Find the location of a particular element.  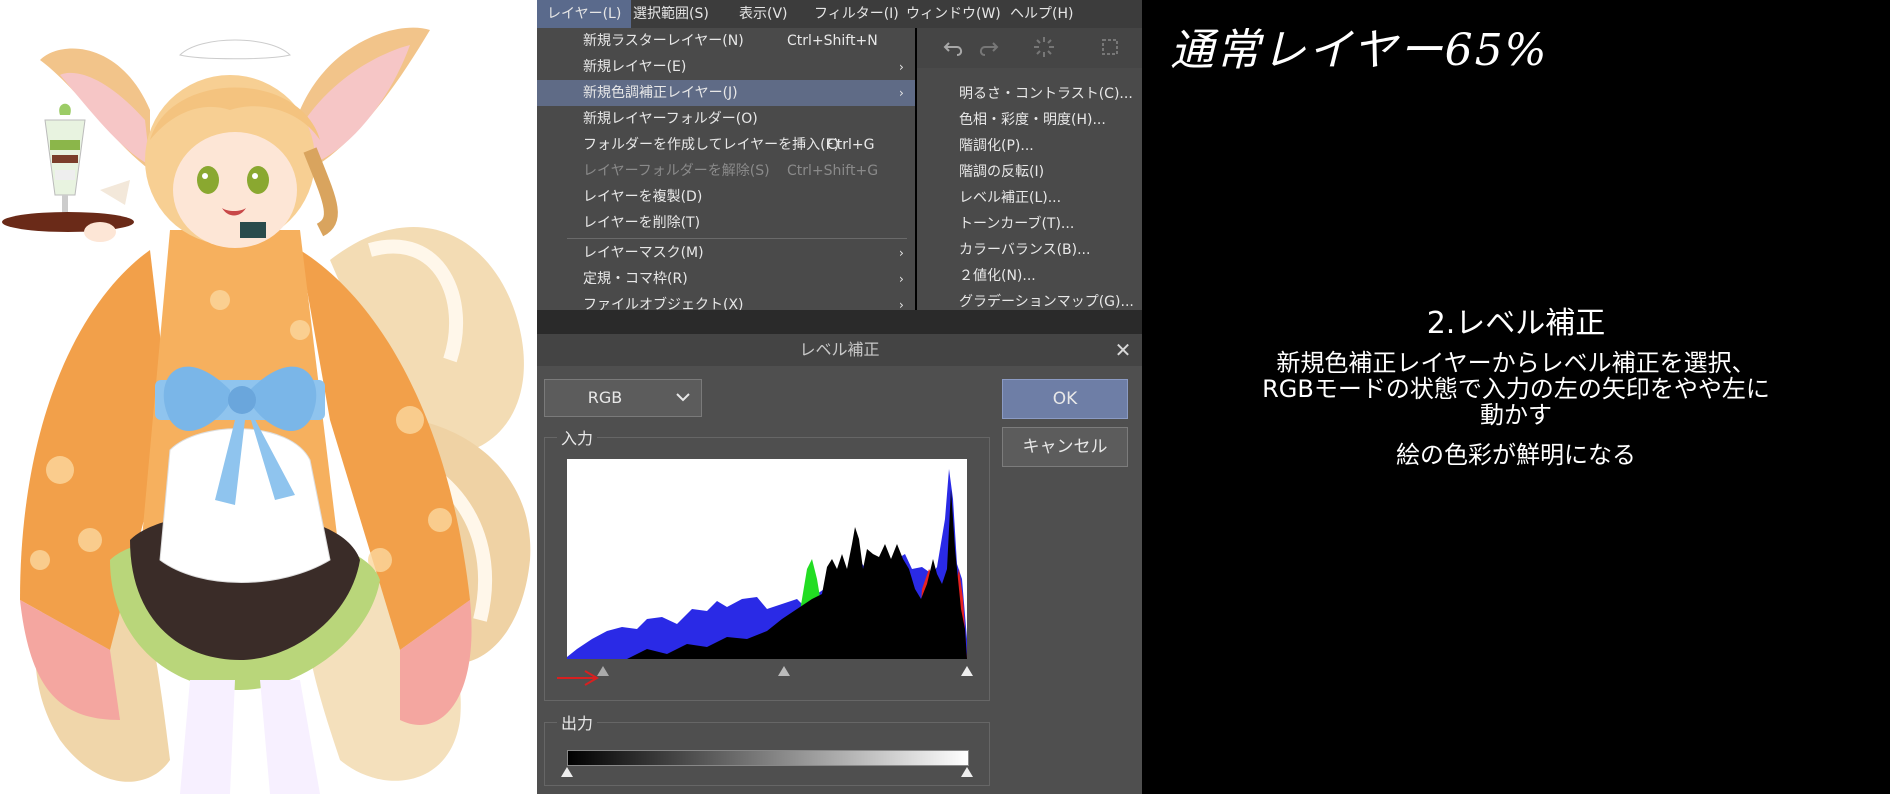

histogram-plot is located at coordinates (767, 564).